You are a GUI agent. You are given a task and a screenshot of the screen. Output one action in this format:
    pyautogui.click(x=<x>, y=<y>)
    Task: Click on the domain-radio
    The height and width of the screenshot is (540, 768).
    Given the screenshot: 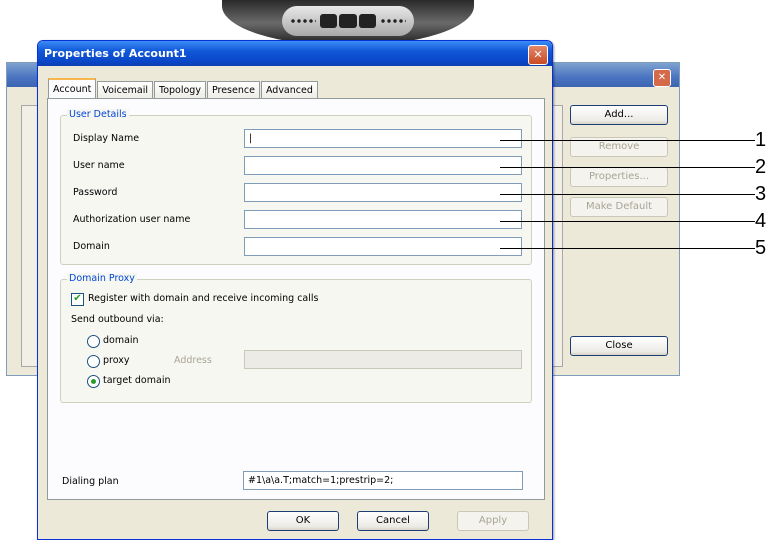 What is the action you would take?
    pyautogui.click(x=93, y=341)
    